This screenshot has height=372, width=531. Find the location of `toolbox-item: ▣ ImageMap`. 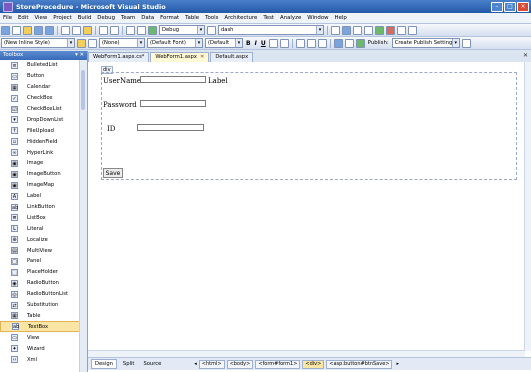

toolbox-item: ▣ ImageMap is located at coordinates (40, 185).